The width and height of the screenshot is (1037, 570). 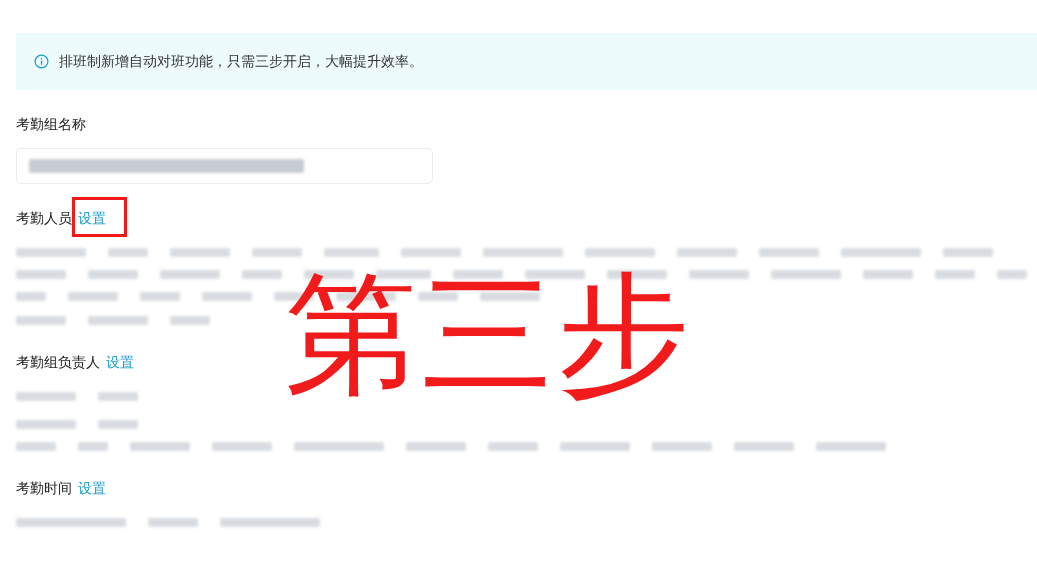 What do you see at coordinates (224, 166) in the screenshot?
I see `name-input-field` at bounding box center [224, 166].